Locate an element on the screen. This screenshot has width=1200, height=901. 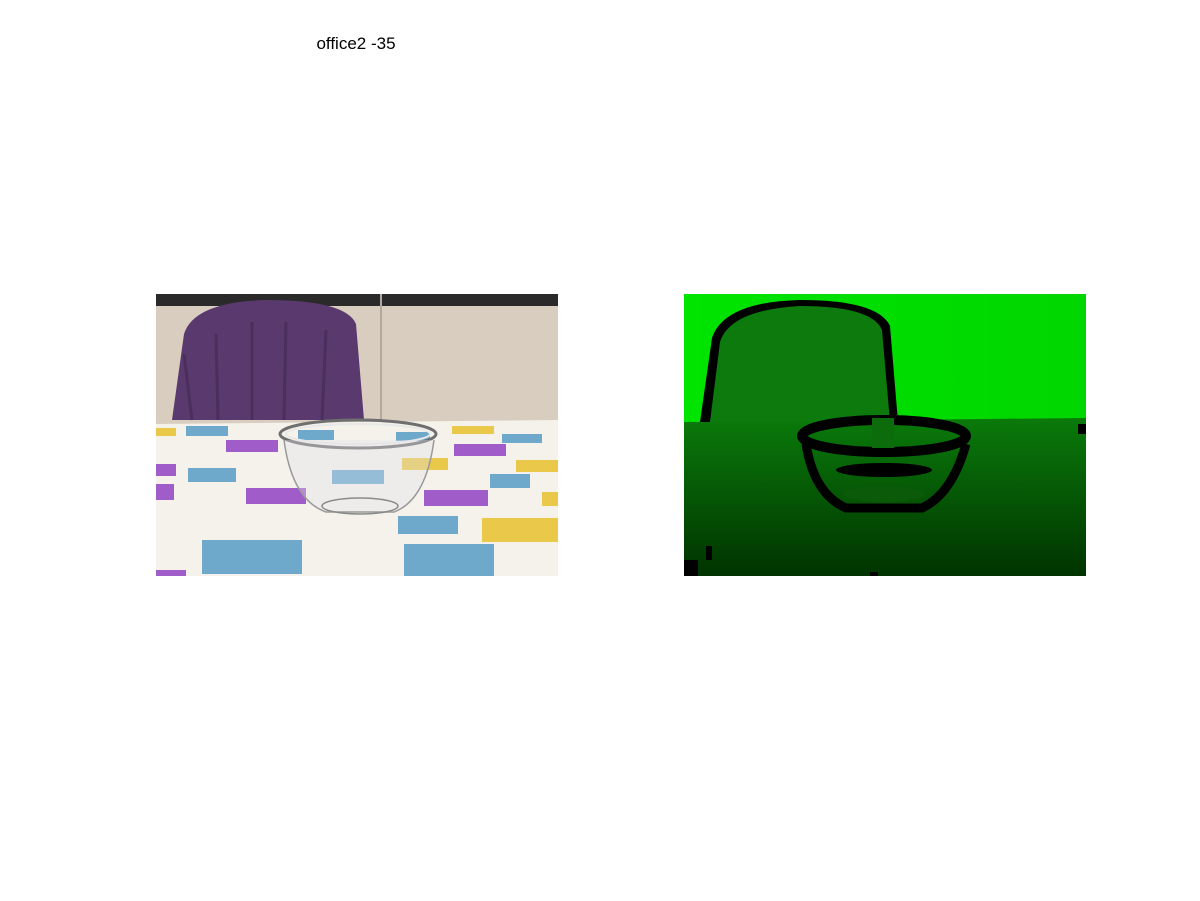
depth-map is located at coordinates (885, 435).